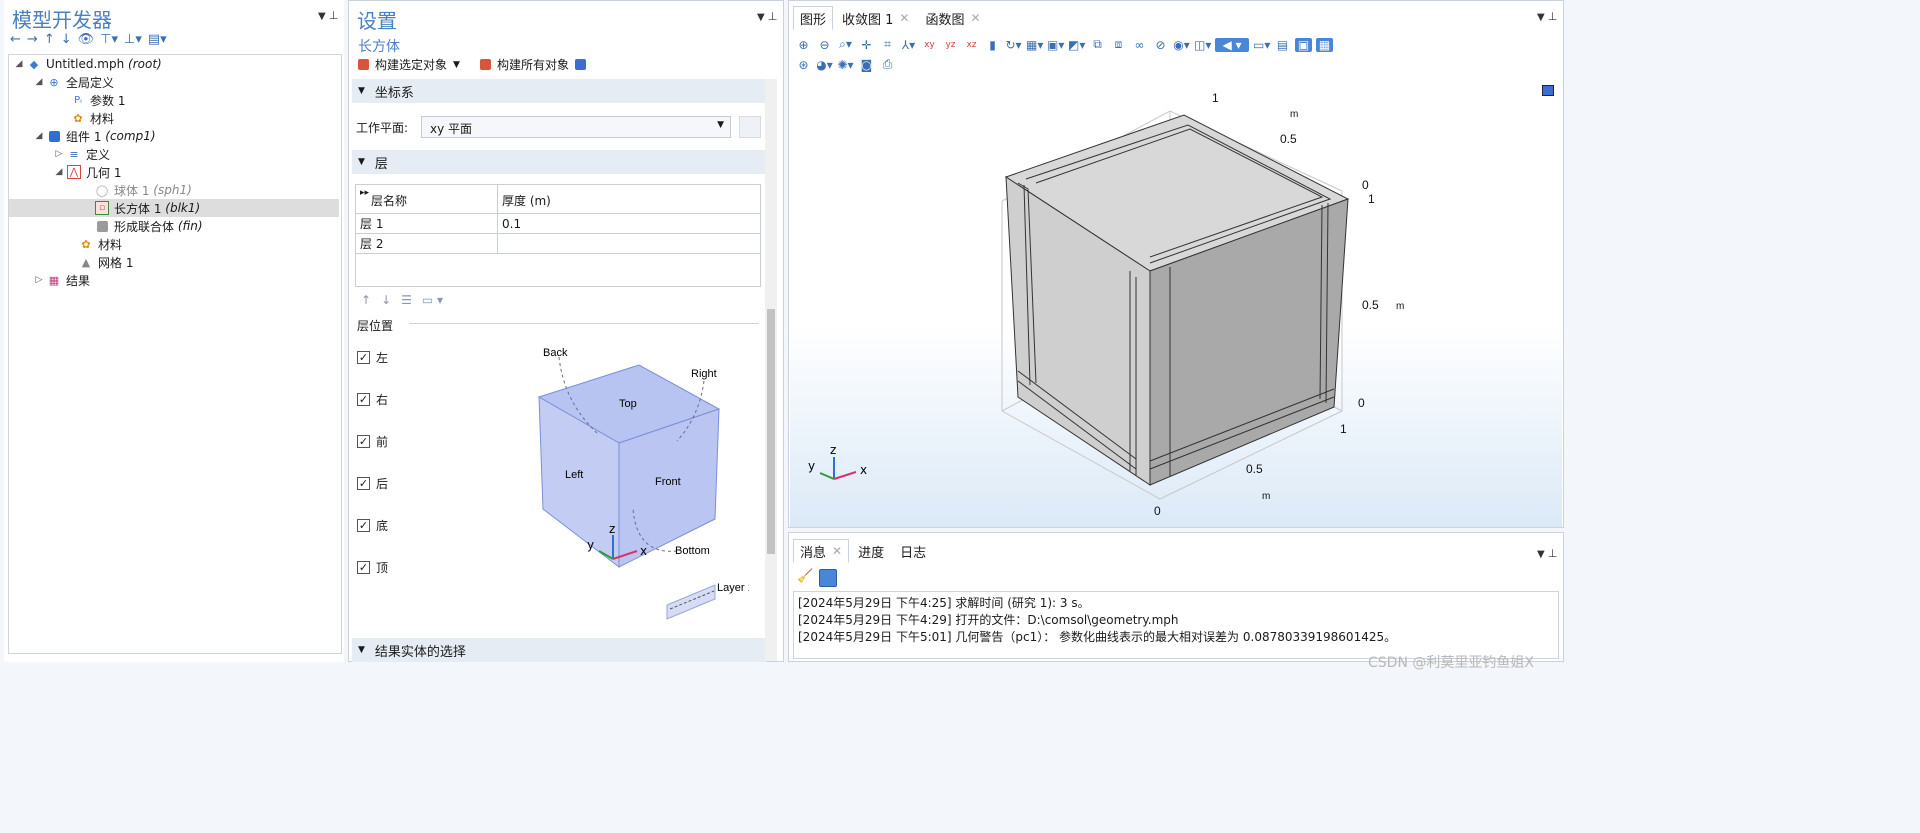  Describe the element at coordinates (805, 578) in the screenshot. I see `clear-icon: 🧹` at that location.